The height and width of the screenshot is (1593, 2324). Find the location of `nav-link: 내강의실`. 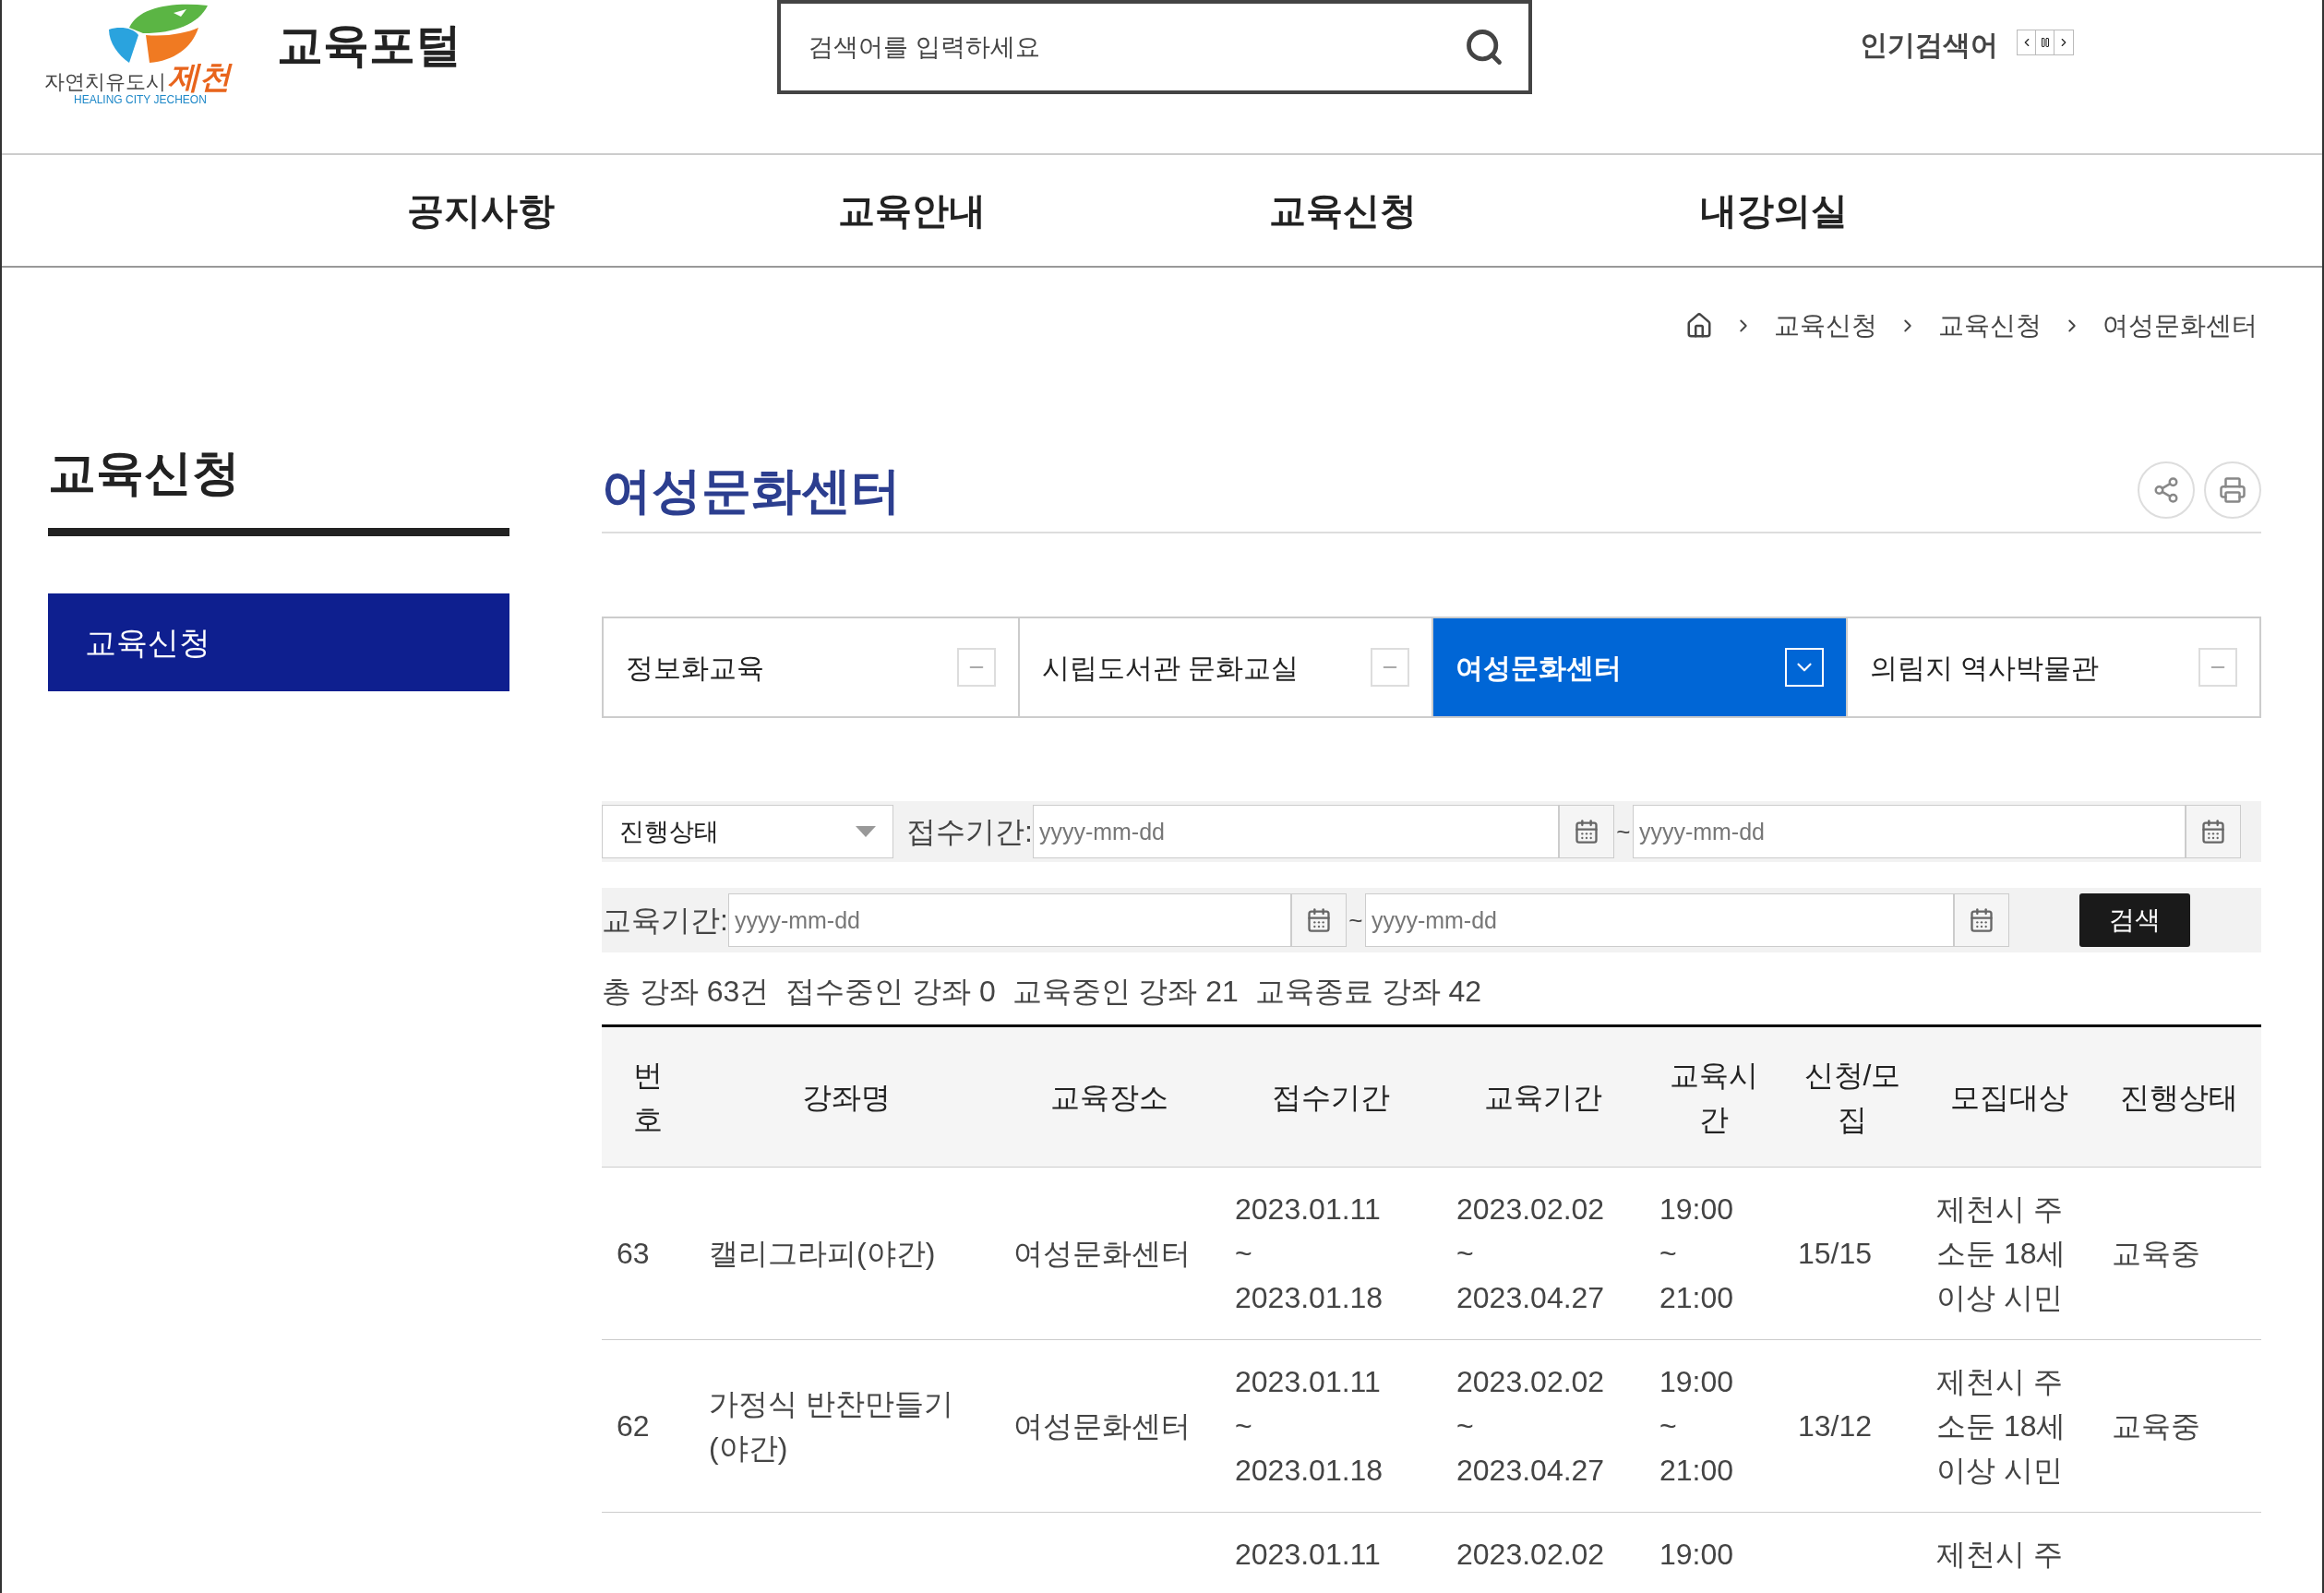

nav-link: 내강의실 is located at coordinates (1773, 210).